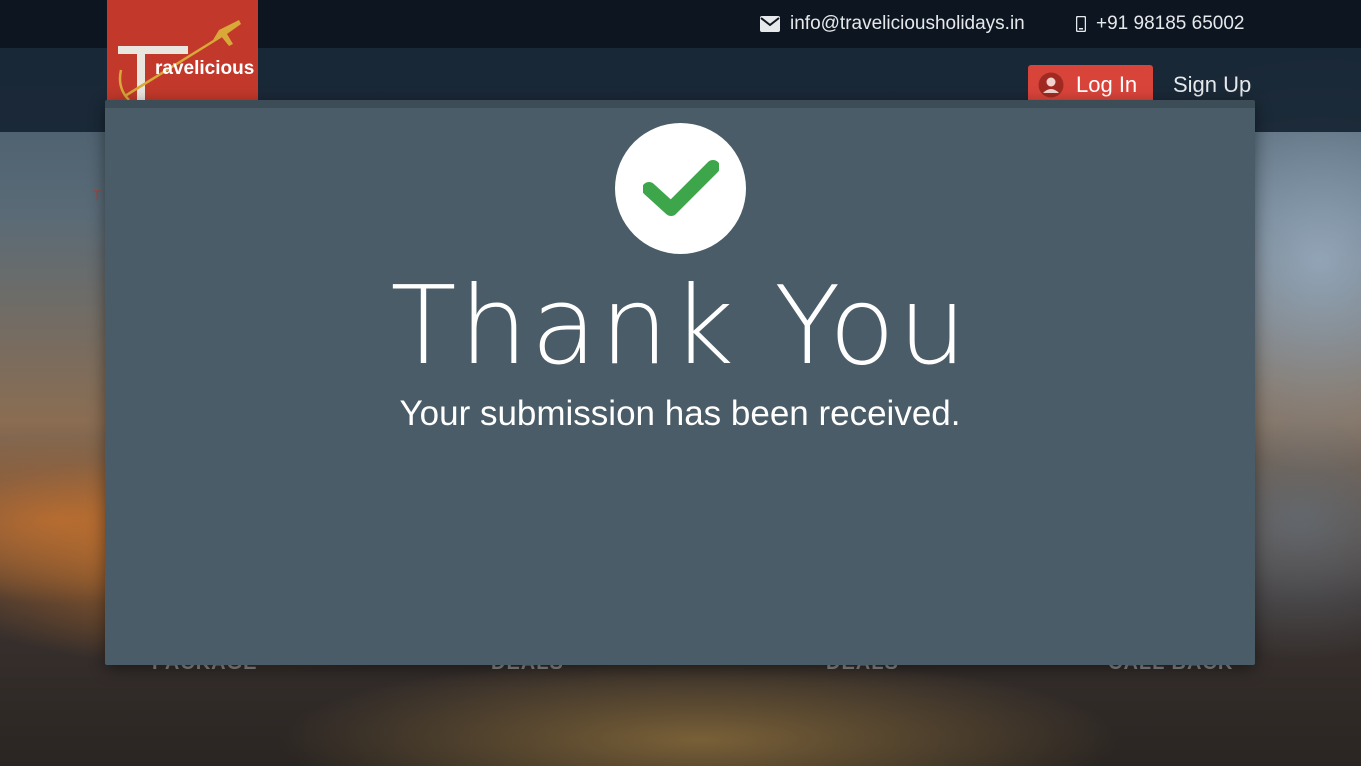 Image resolution: width=1361 pixels, height=766 pixels. What do you see at coordinates (97, 195) in the screenshot?
I see `background-crumb: T` at bounding box center [97, 195].